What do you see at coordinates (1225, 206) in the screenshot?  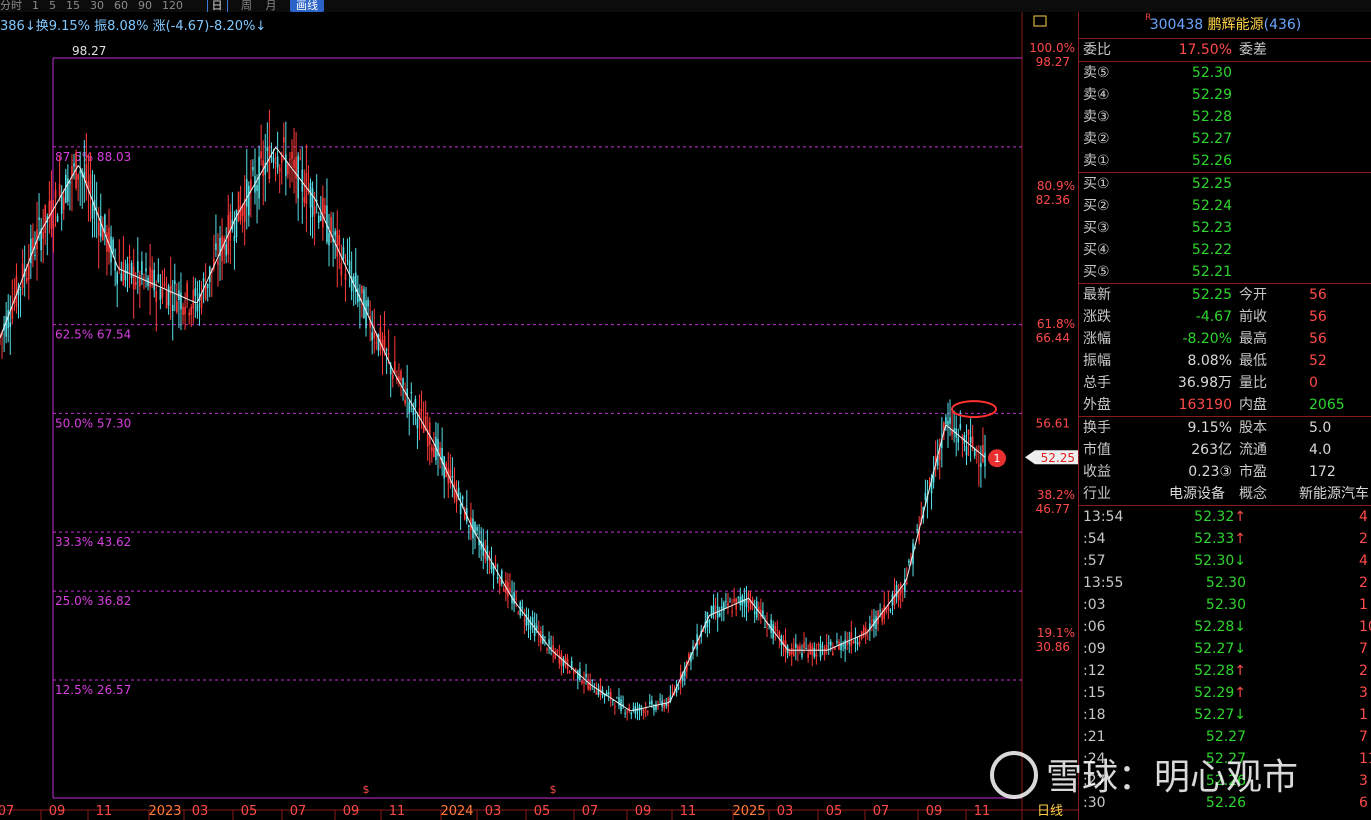 I see `bid-row: 买② 52.24` at bounding box center [1225, 206].